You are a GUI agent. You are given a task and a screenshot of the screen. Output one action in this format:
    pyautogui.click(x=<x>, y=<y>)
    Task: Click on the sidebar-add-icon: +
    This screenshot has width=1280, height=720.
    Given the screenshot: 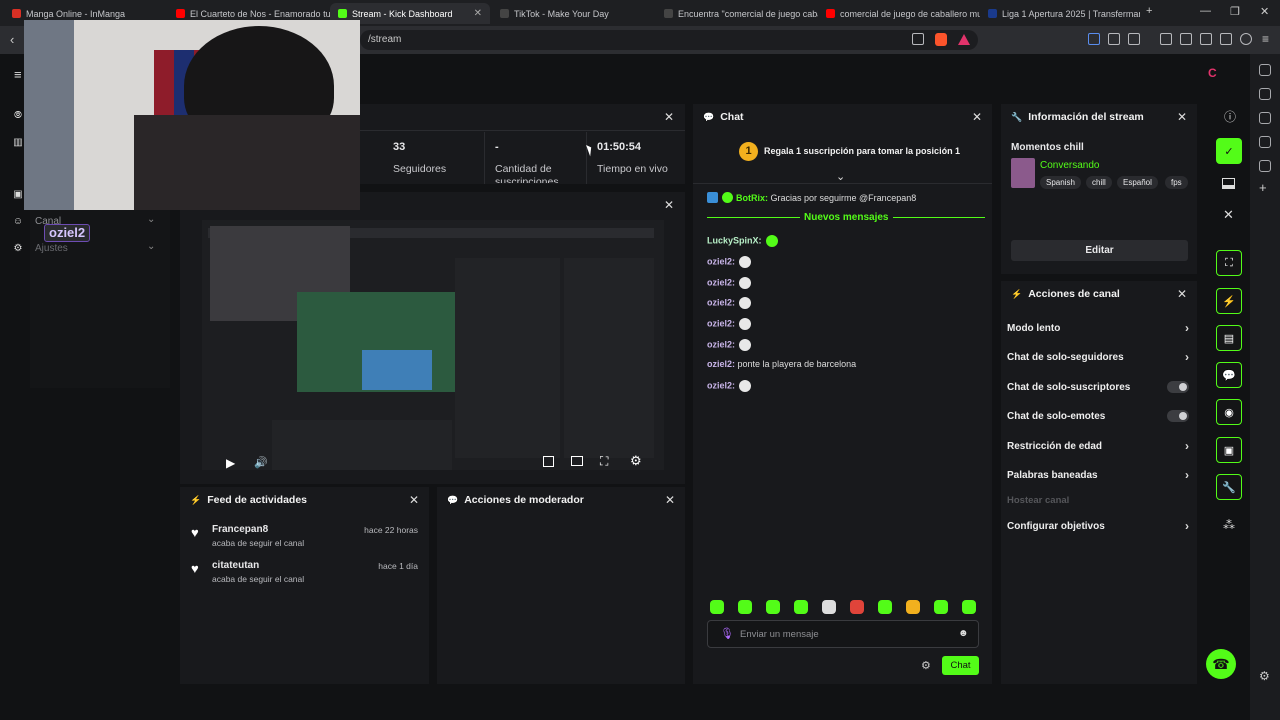 What is the action you would take?
    pyautogui.click(x=1263, y=187)
    